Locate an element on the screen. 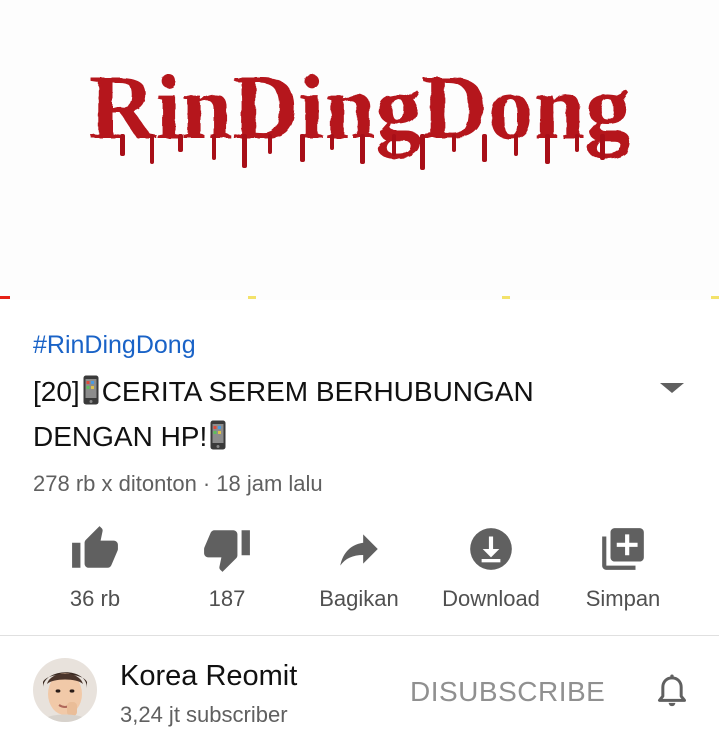 The image size is (719, 743). save-playlist-icon is located at coordinates (623, 549).